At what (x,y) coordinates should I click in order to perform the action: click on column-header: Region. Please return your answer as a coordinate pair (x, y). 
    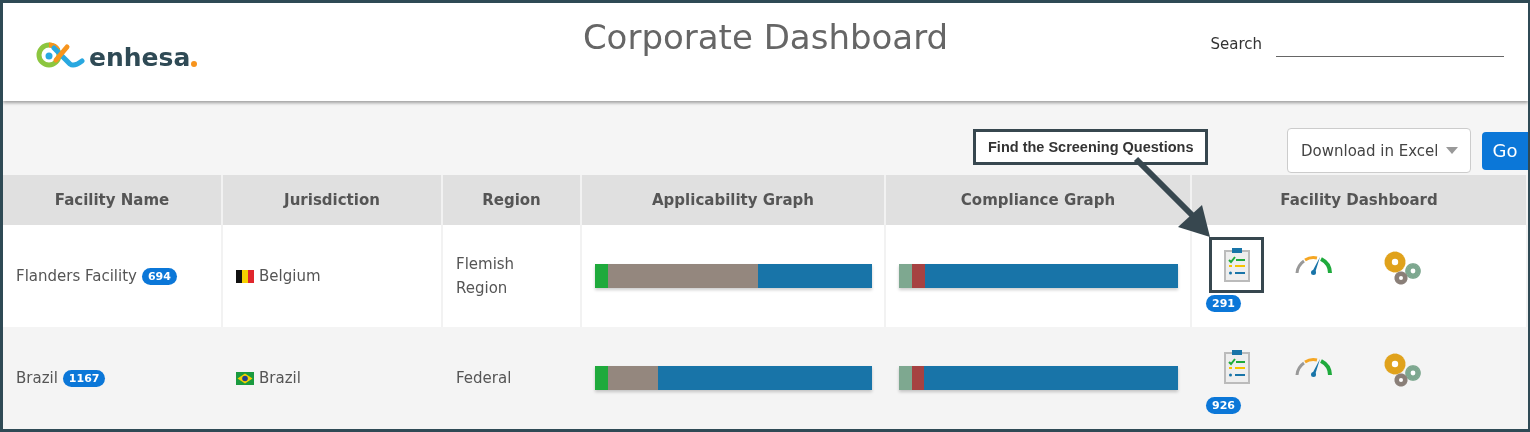
    Looking at the image, I should click on (512, 200).